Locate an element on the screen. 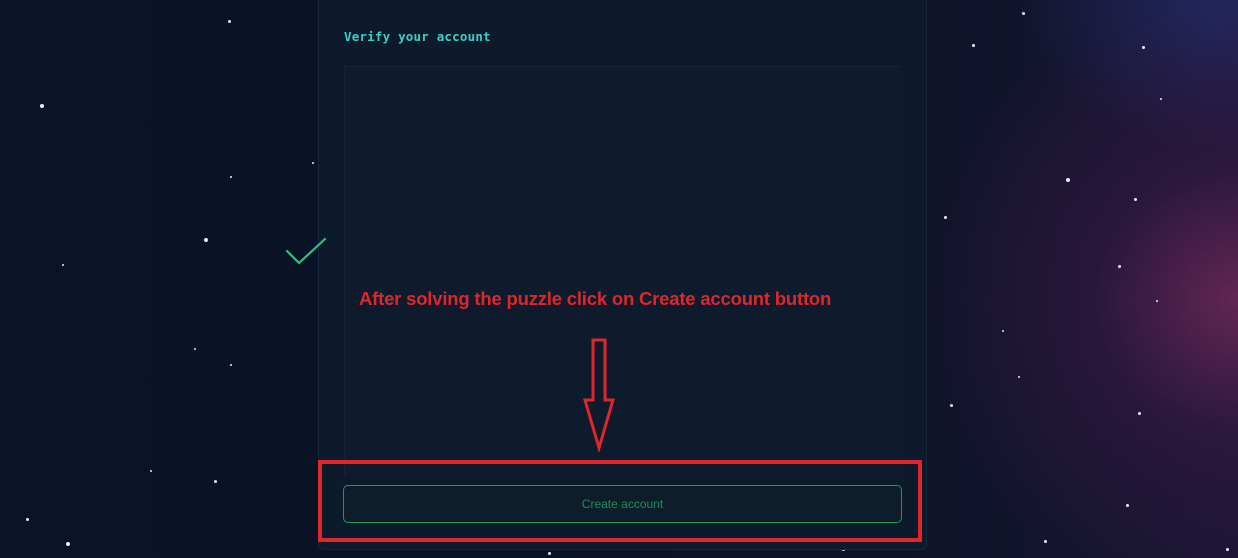  arrow-down-outline-icon is located at coordinates (599, 395).